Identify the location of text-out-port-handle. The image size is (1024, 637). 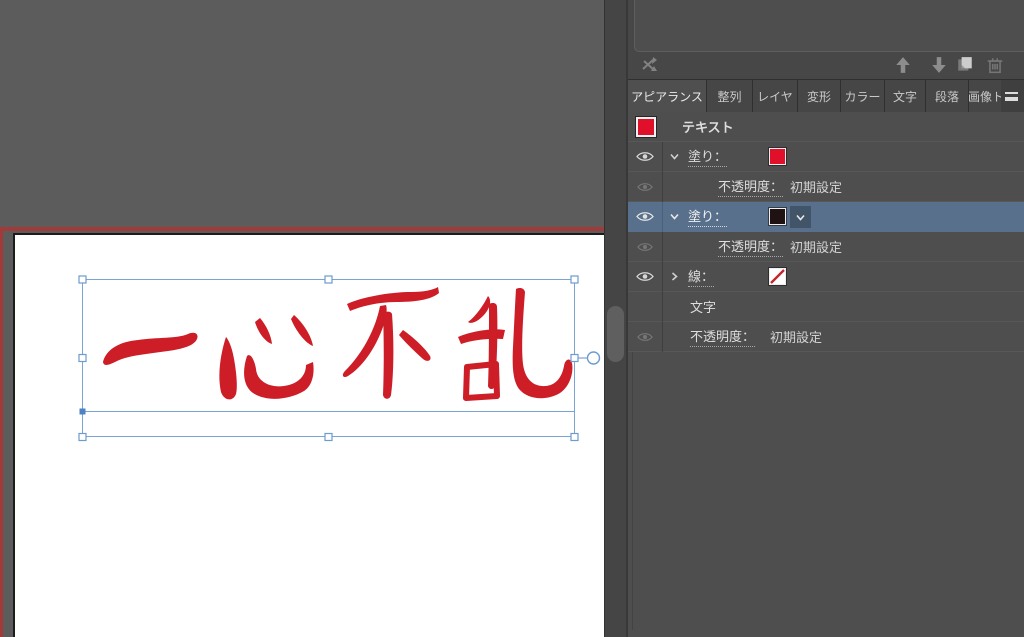
(593, 358).